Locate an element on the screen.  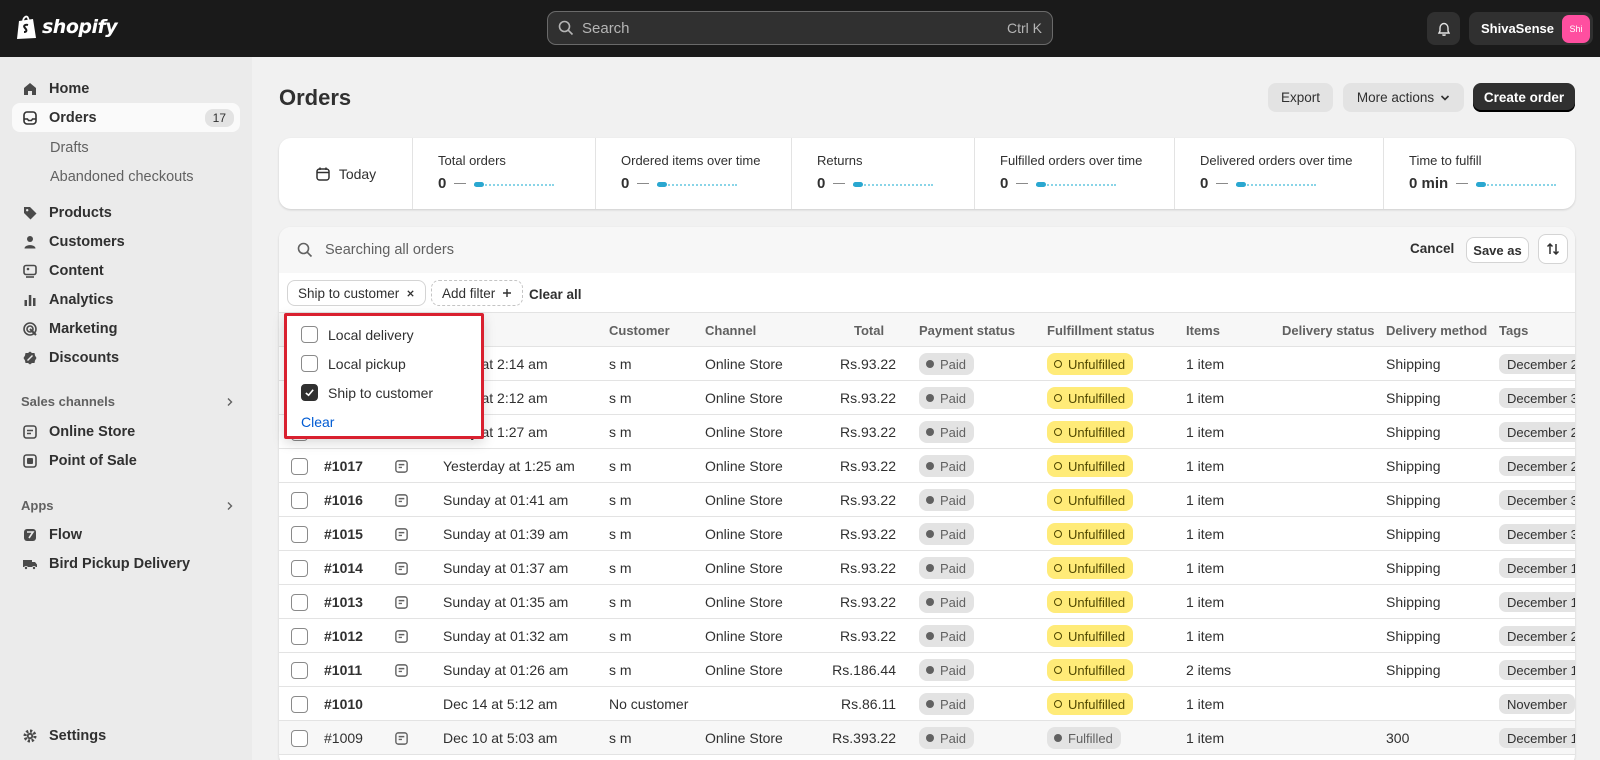
column-header-delivery-status: Delivery status is located at coordinates (1328, 330).